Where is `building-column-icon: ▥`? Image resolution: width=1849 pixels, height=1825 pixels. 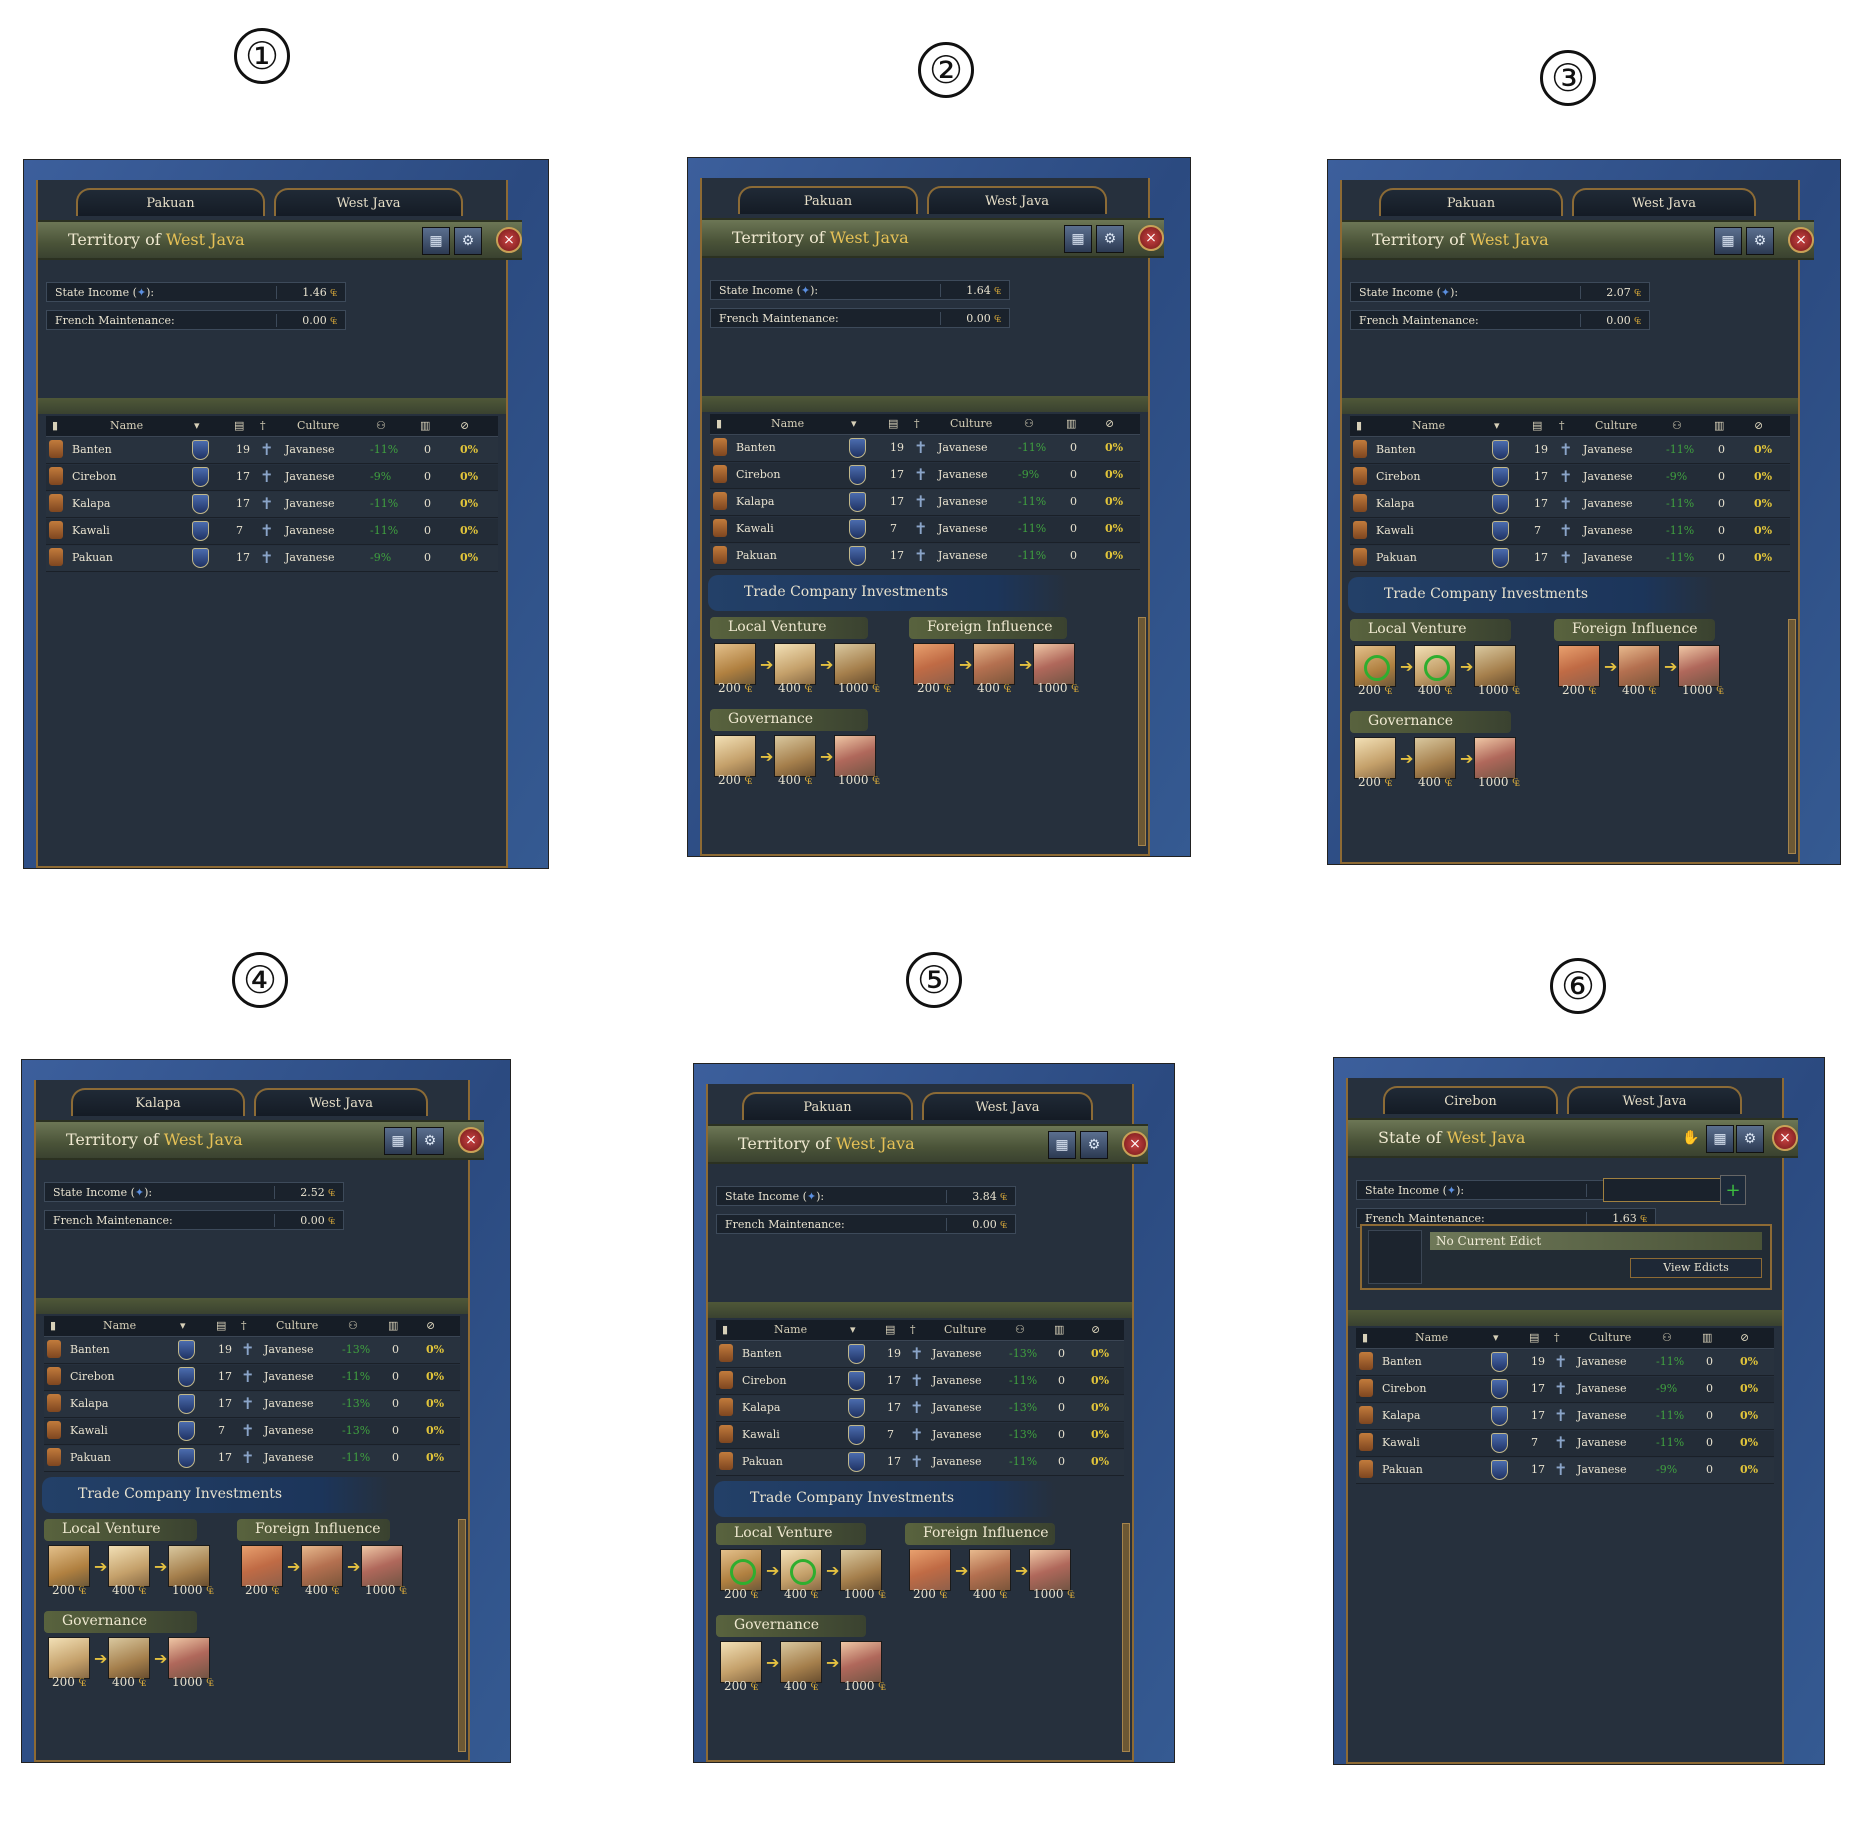
building-column-icon: ▥ is located at coordinates (425, 425).